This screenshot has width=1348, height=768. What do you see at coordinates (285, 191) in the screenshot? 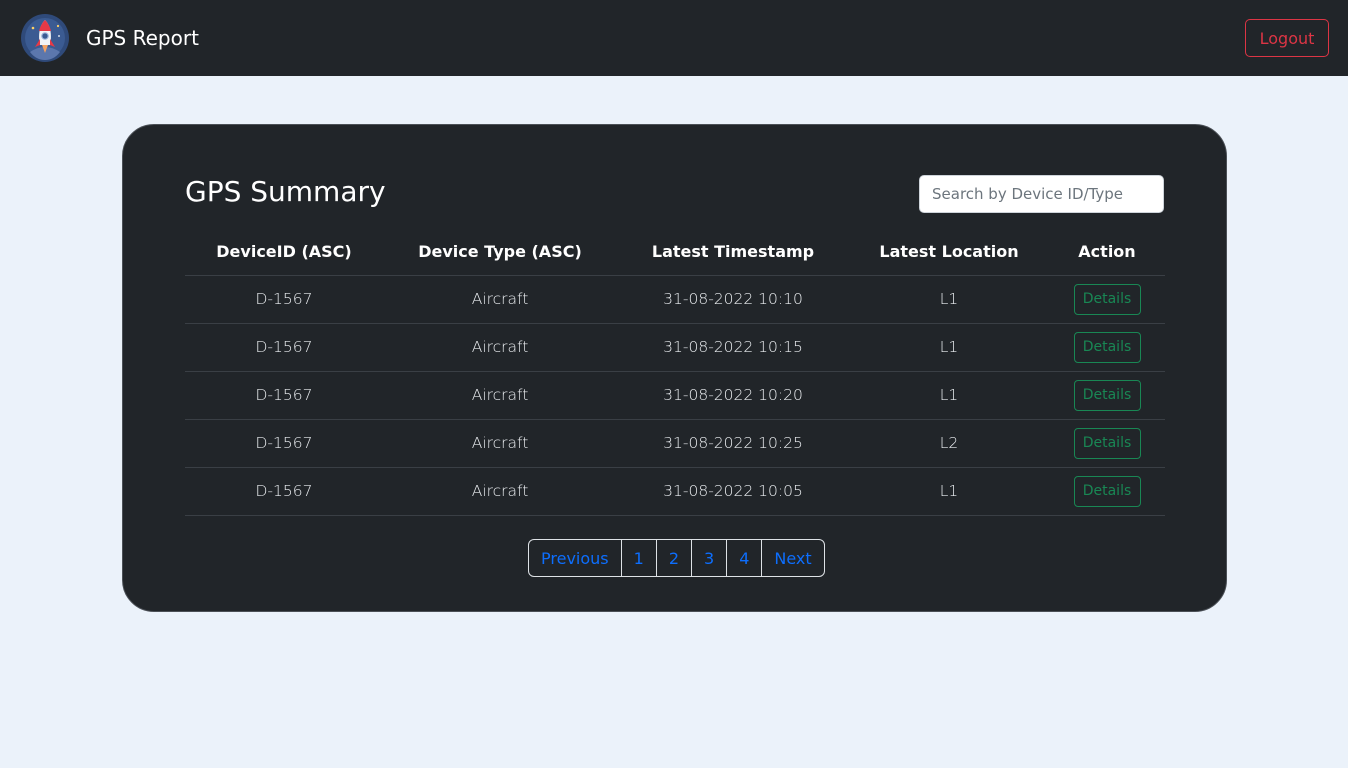
I see `page-title: GPS Summary` at bounding box center [285, 191].